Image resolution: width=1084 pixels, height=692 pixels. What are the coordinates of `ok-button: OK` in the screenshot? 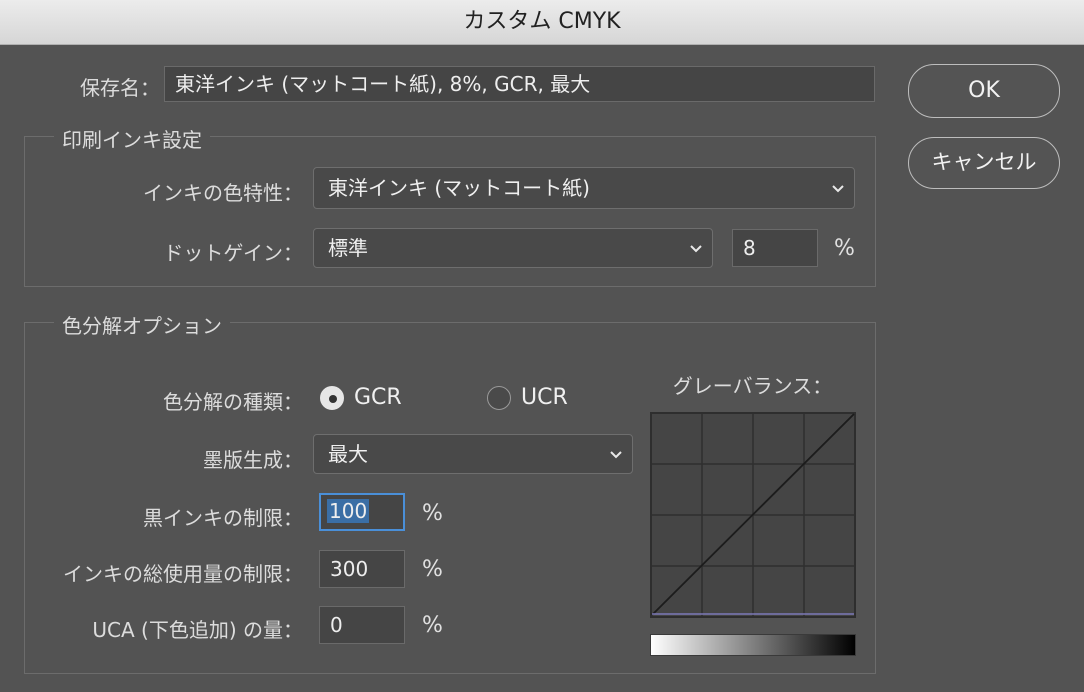 It's located at (984, 91).